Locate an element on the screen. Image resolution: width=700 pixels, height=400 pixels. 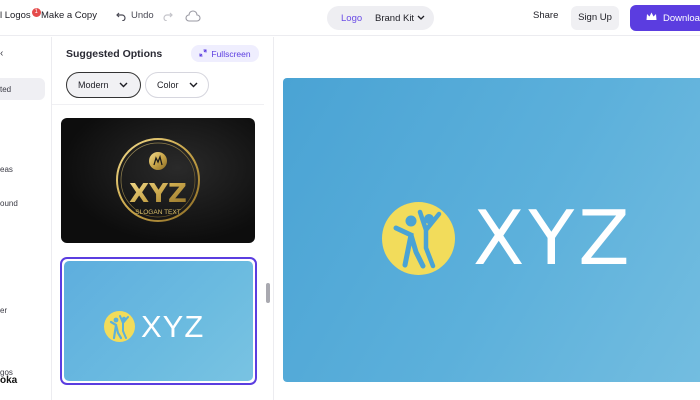
mini-logo: XYZ is located at coordinates (154, 326).